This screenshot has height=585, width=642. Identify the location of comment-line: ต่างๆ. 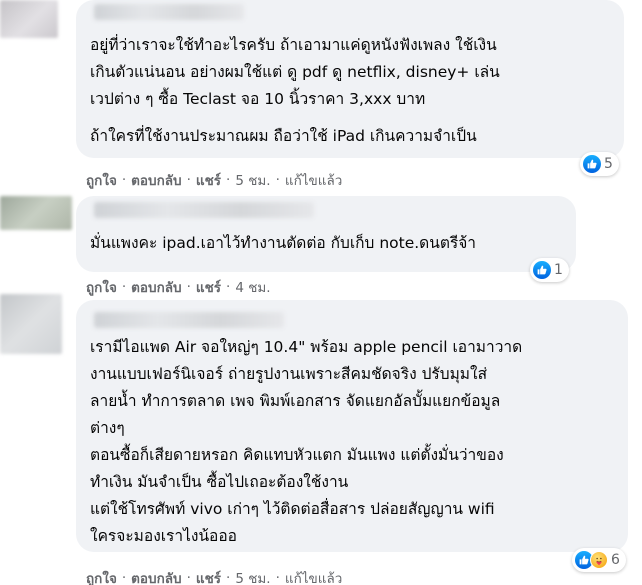
(107, 428).